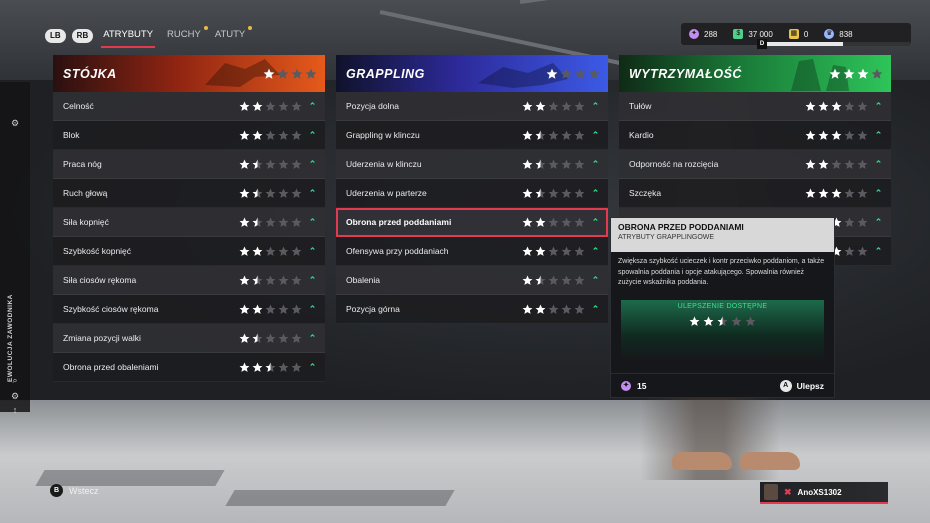 This screenshot has height=523, width=930. Describe the element at coordinates (472, 193) in the screenshot. I see `attribute-row: Uderzenia w parterze ⌃` at that location.